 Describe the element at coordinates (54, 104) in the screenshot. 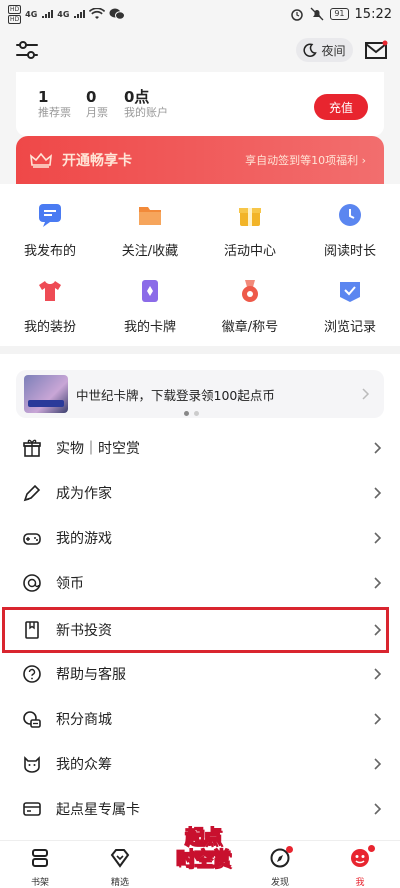

I see `stat-recommend-tickets: 1 推荐票` at that location.